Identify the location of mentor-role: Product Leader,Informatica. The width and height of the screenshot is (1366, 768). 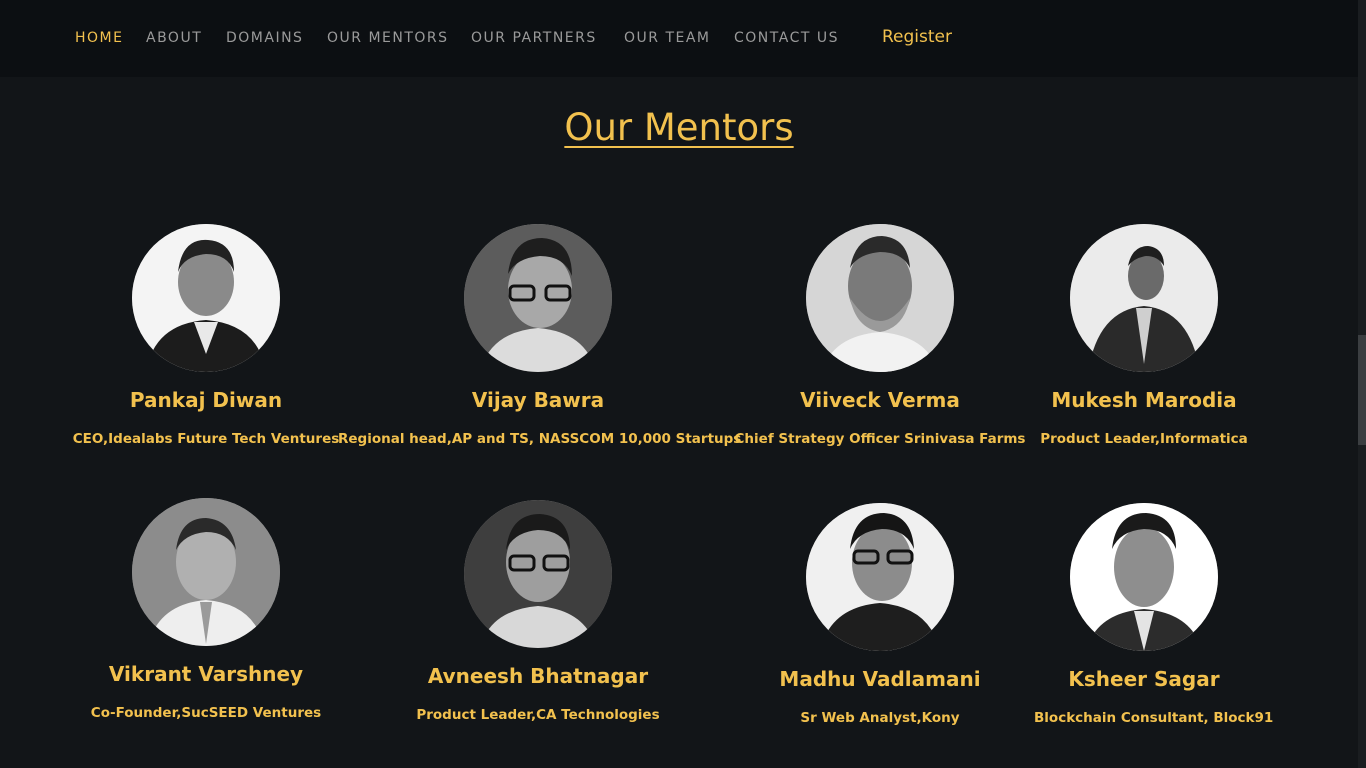
(1144, 439).